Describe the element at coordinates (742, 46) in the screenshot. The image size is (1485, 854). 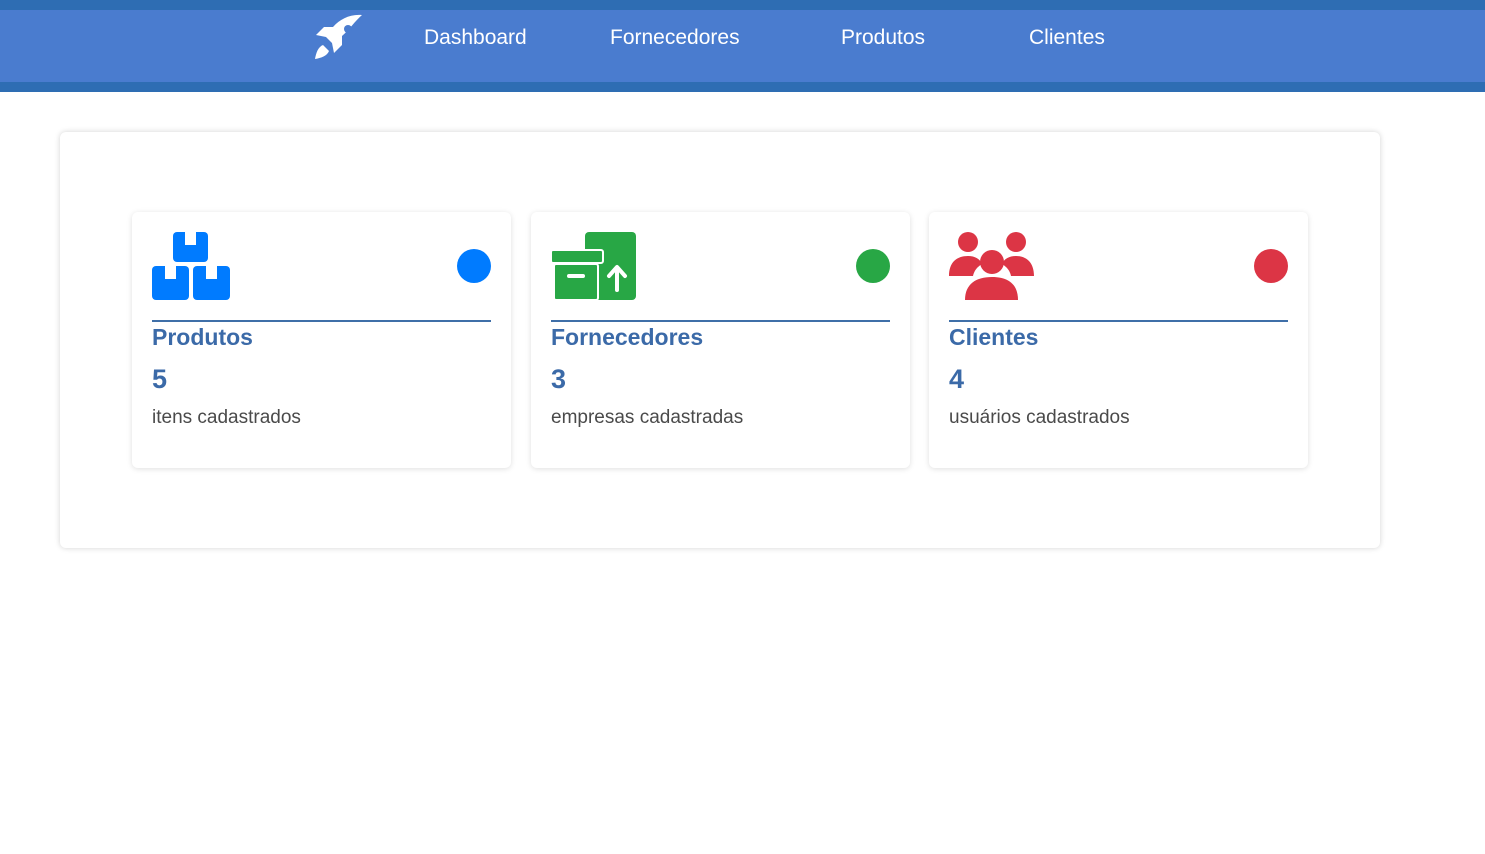
I see `navbar: Dashboard Fornecedores Produtos Clientes` at that location.